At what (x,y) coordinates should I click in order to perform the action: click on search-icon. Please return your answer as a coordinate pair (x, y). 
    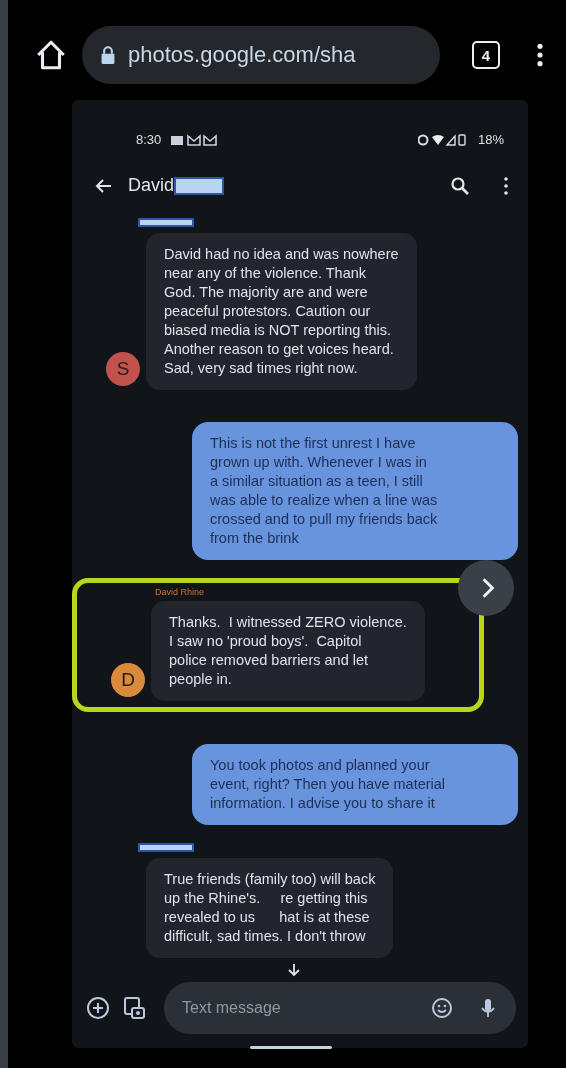
    Looking at the image, I should click on (460, 185).